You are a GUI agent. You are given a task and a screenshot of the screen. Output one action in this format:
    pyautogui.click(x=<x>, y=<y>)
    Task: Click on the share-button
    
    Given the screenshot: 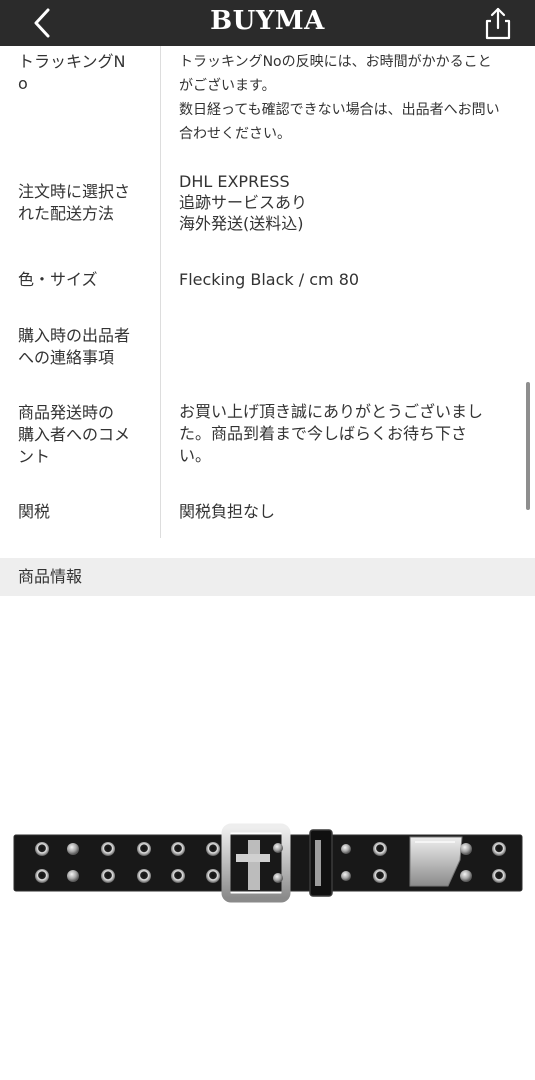 What is the action you would take?
    pyautogui.click(x=498, y=23)
    